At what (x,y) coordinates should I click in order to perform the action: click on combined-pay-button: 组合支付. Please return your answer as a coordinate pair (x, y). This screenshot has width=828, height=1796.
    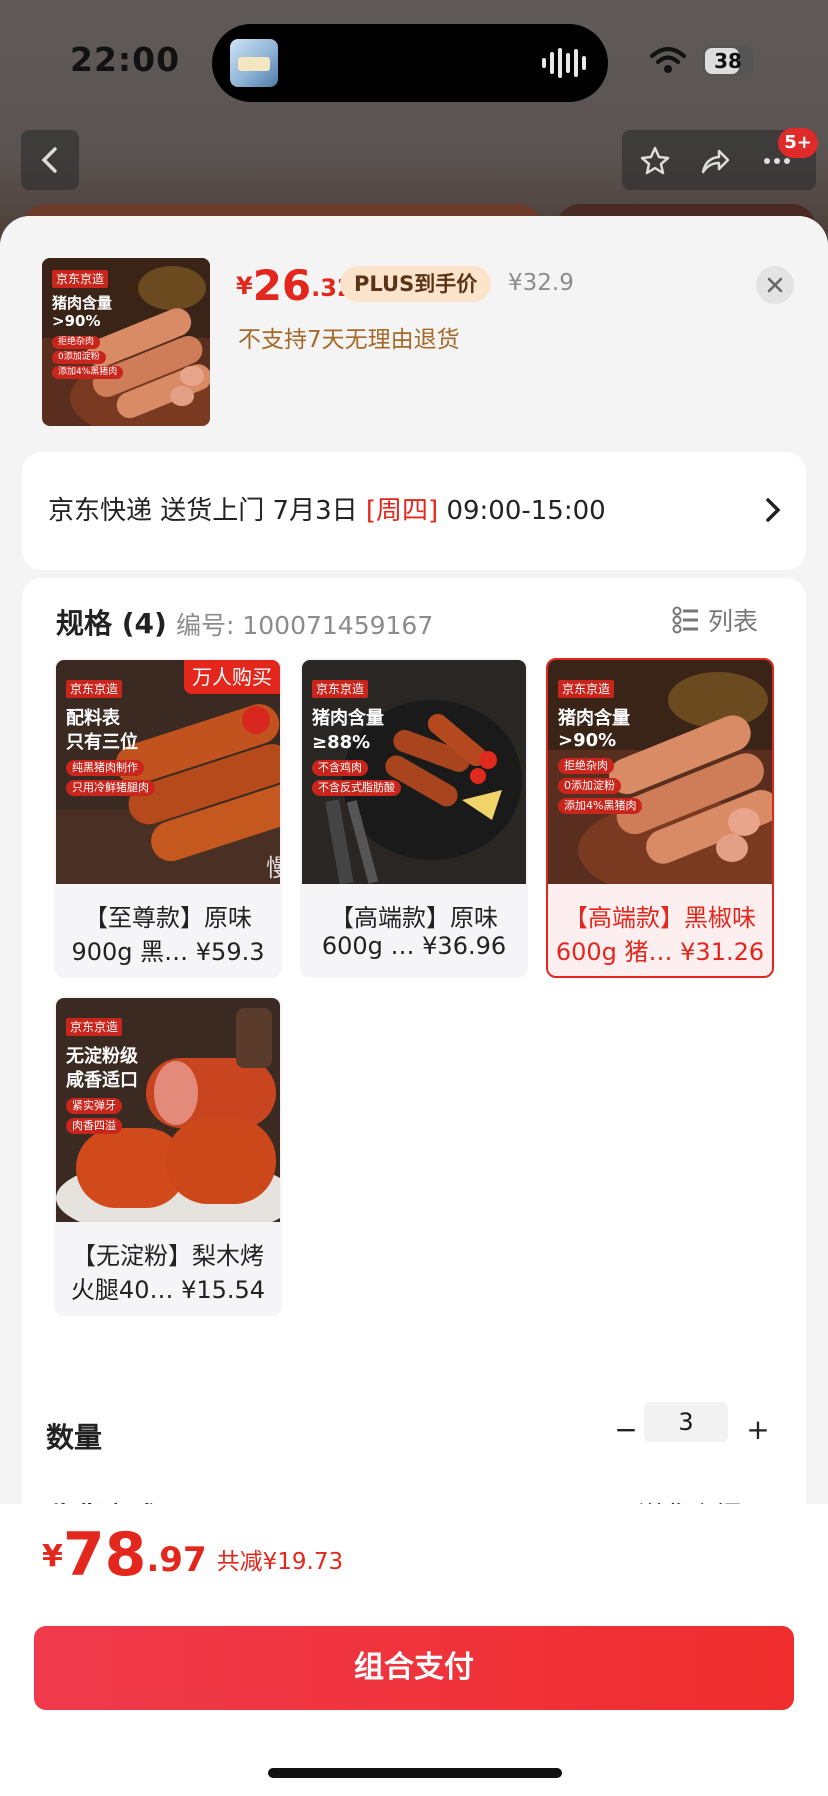
    Looking at the image, I should click on (414, 1668).